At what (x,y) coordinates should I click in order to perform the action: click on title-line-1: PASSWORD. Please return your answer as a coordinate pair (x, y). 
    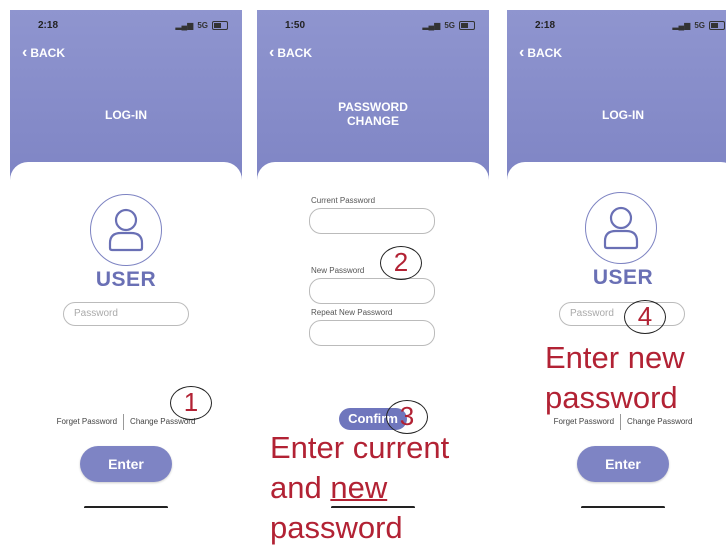
    Looking at the image, I should click on (373, 107).